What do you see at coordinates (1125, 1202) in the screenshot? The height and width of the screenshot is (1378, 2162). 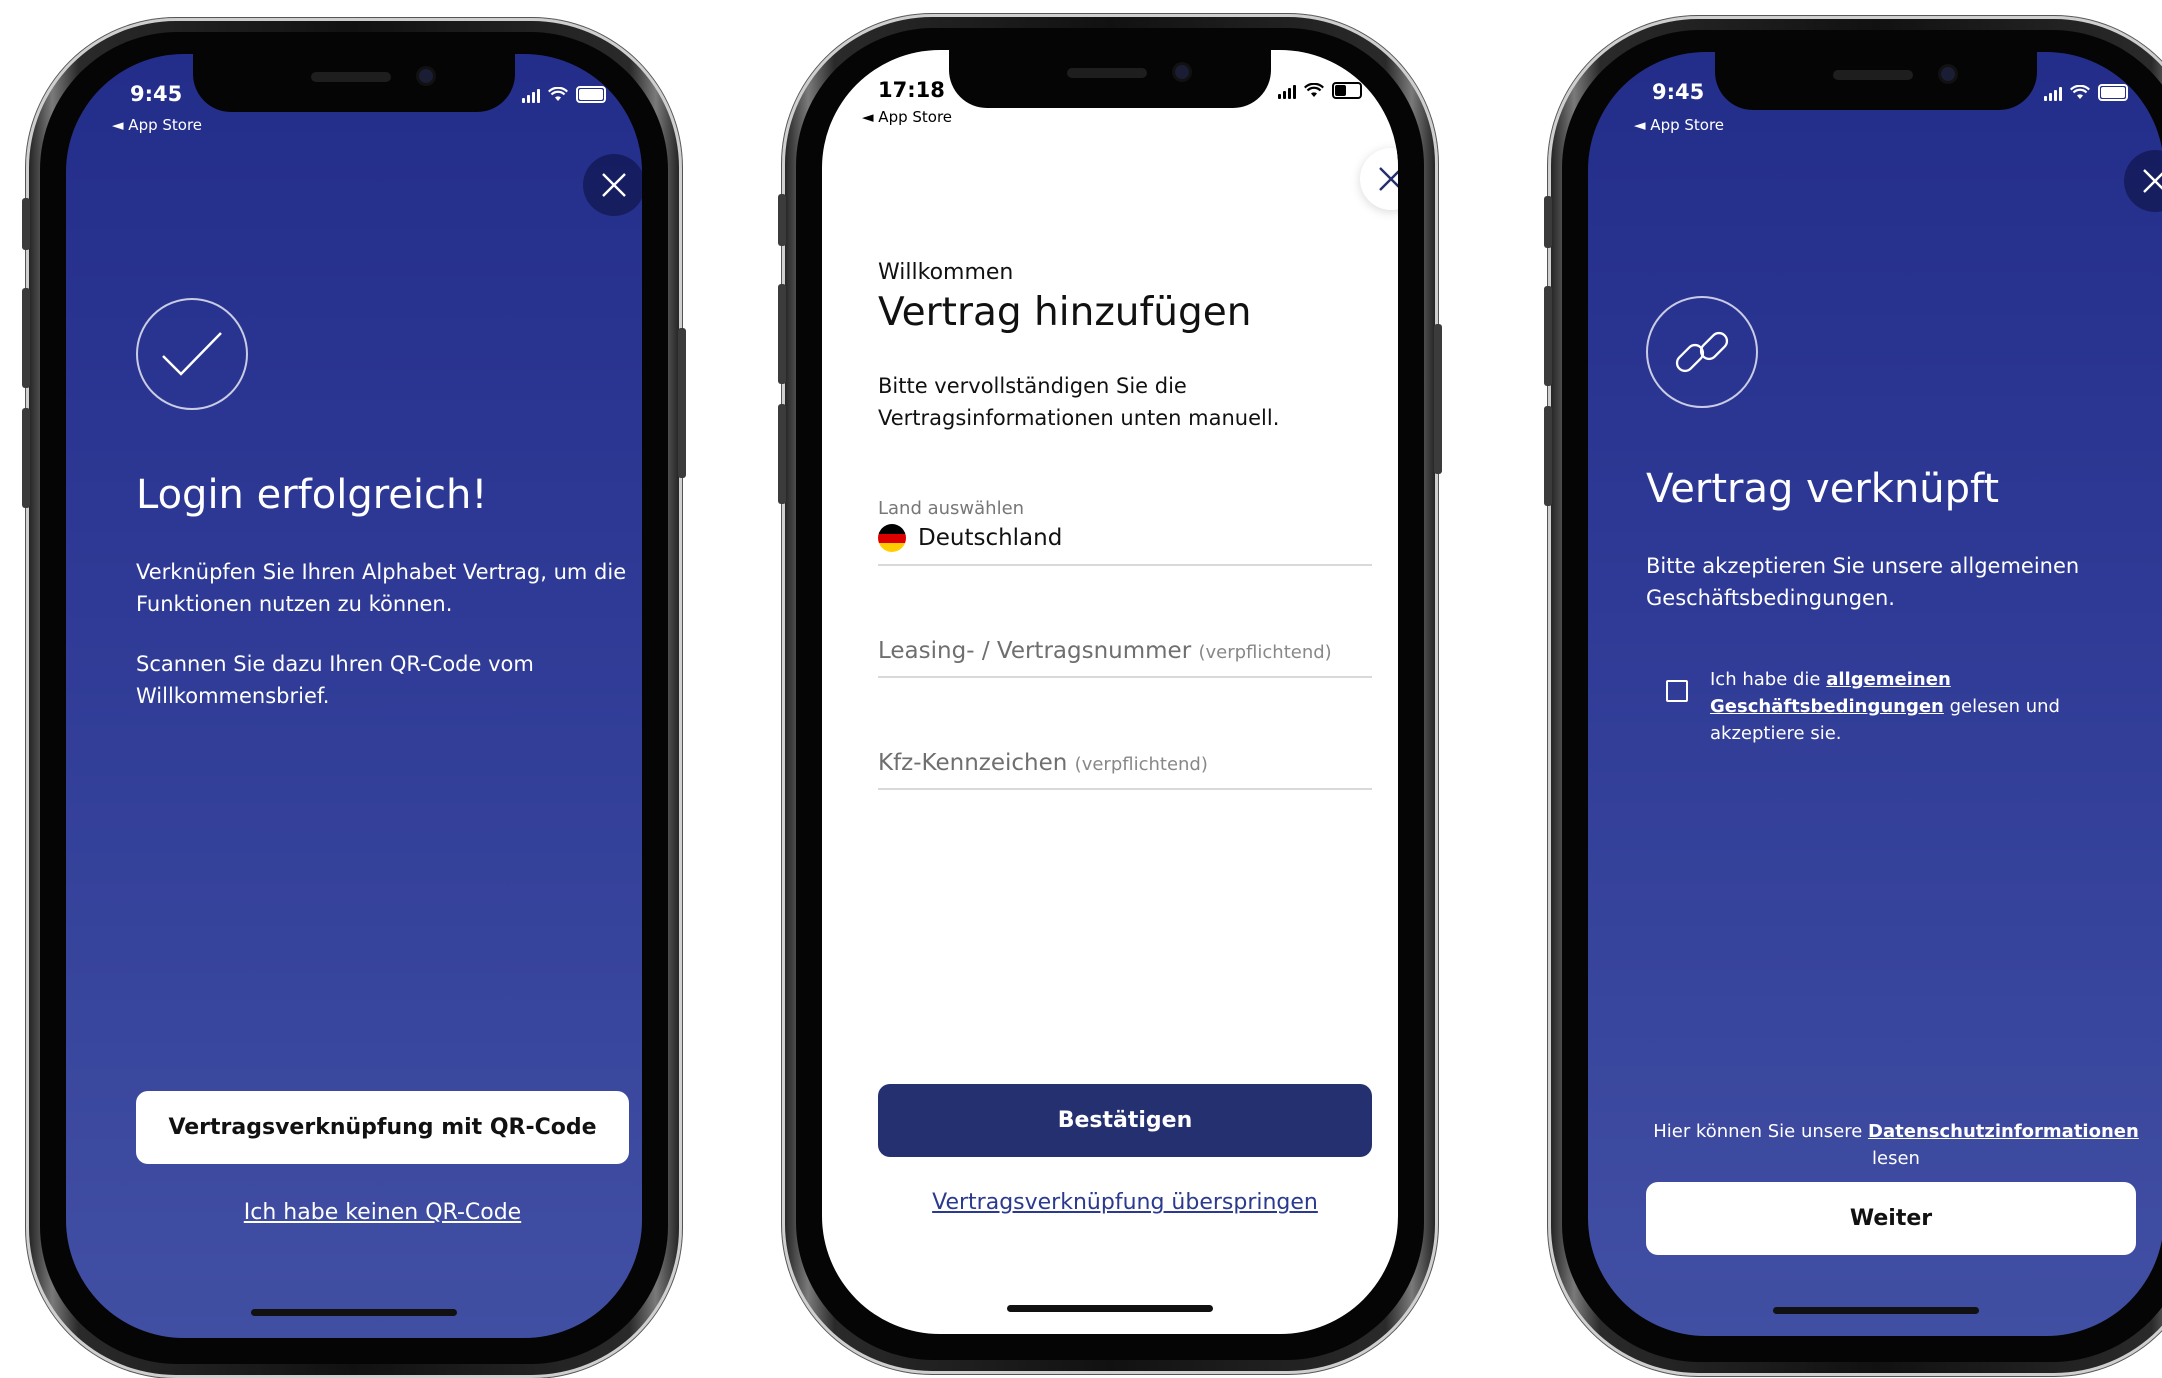 I see `skip-link: Vertragsverknüpfung überspringen` at bounding box center [1125, 1202].